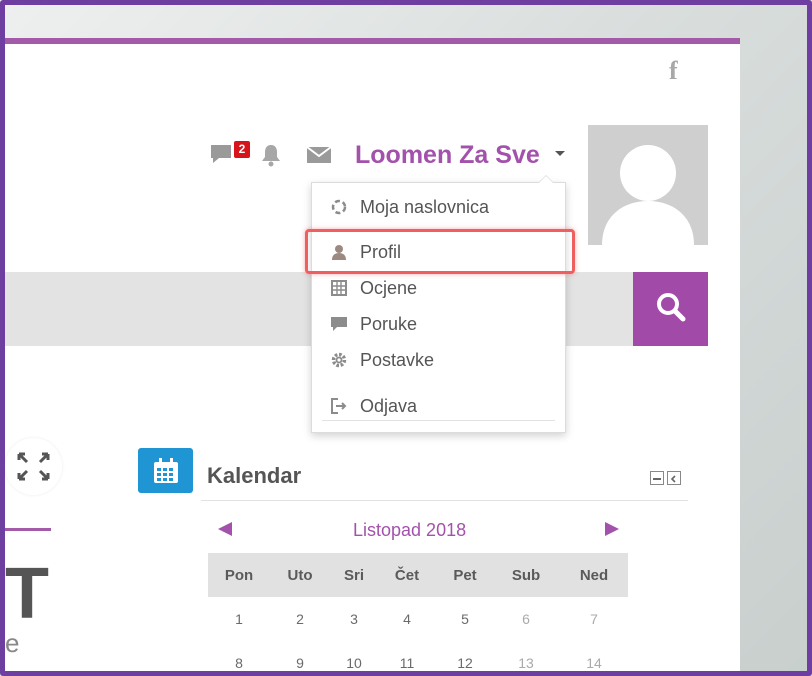 Image resolution: width=812 pixels, height=676 pixels. What do you see at coordinates (381, 251) in the screenshot?
I see `menu-item-label: Profil` at bounding box center [381, 251].